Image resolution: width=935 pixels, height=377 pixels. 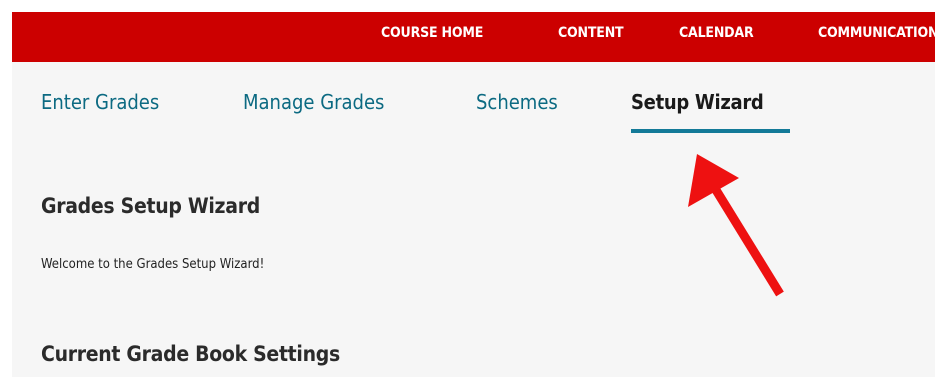 I want to click on annotation-arrow-icon, so click(x=736, y=225).